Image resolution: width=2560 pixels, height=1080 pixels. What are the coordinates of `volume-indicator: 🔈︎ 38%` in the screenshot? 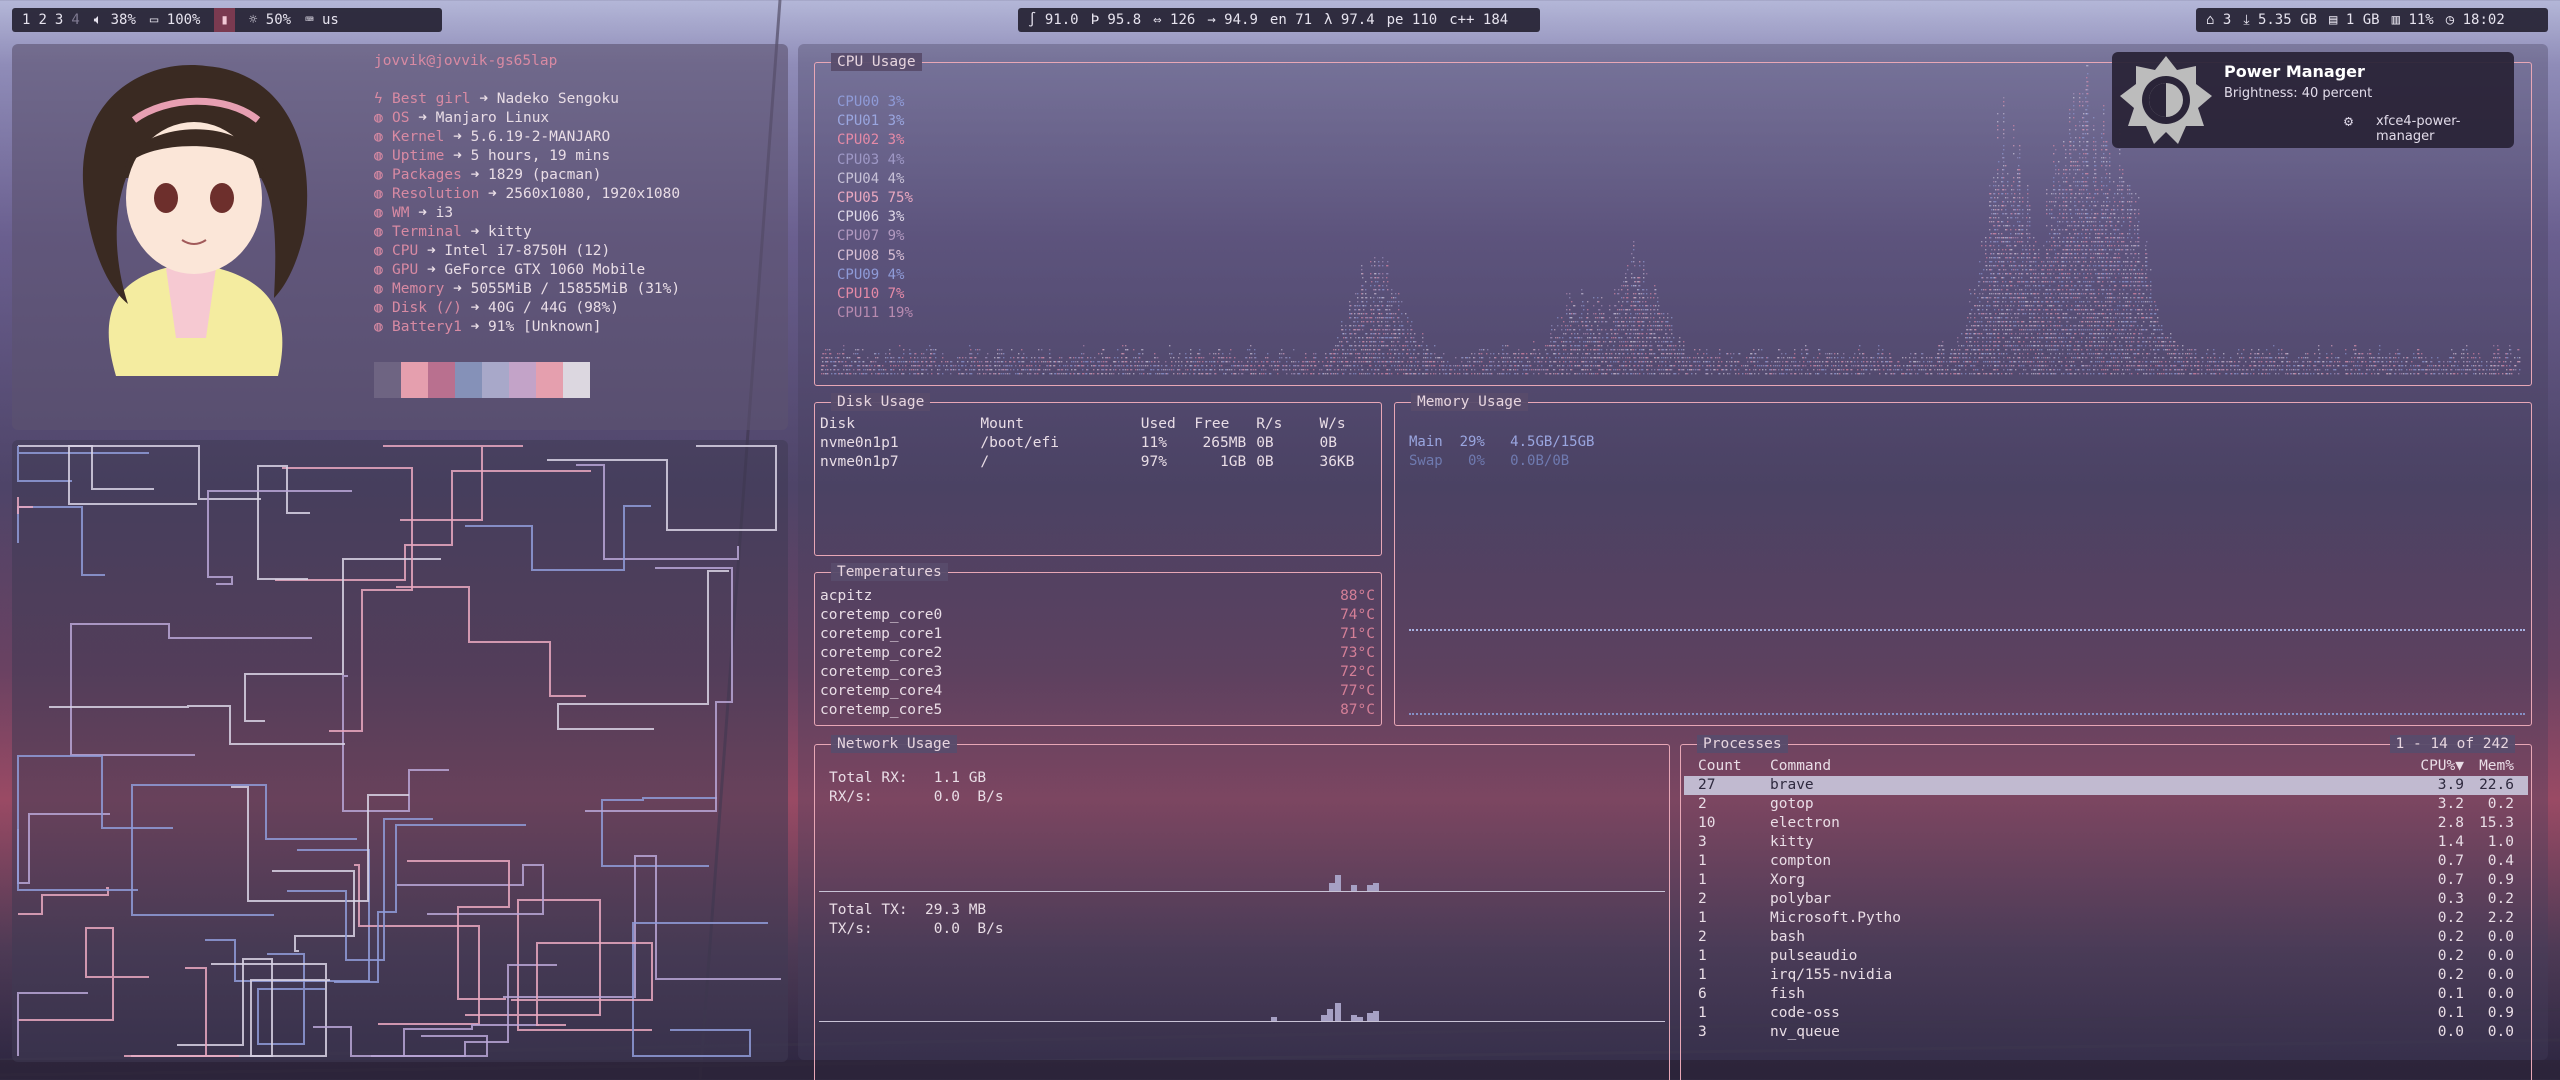 It's located at (115, 20).